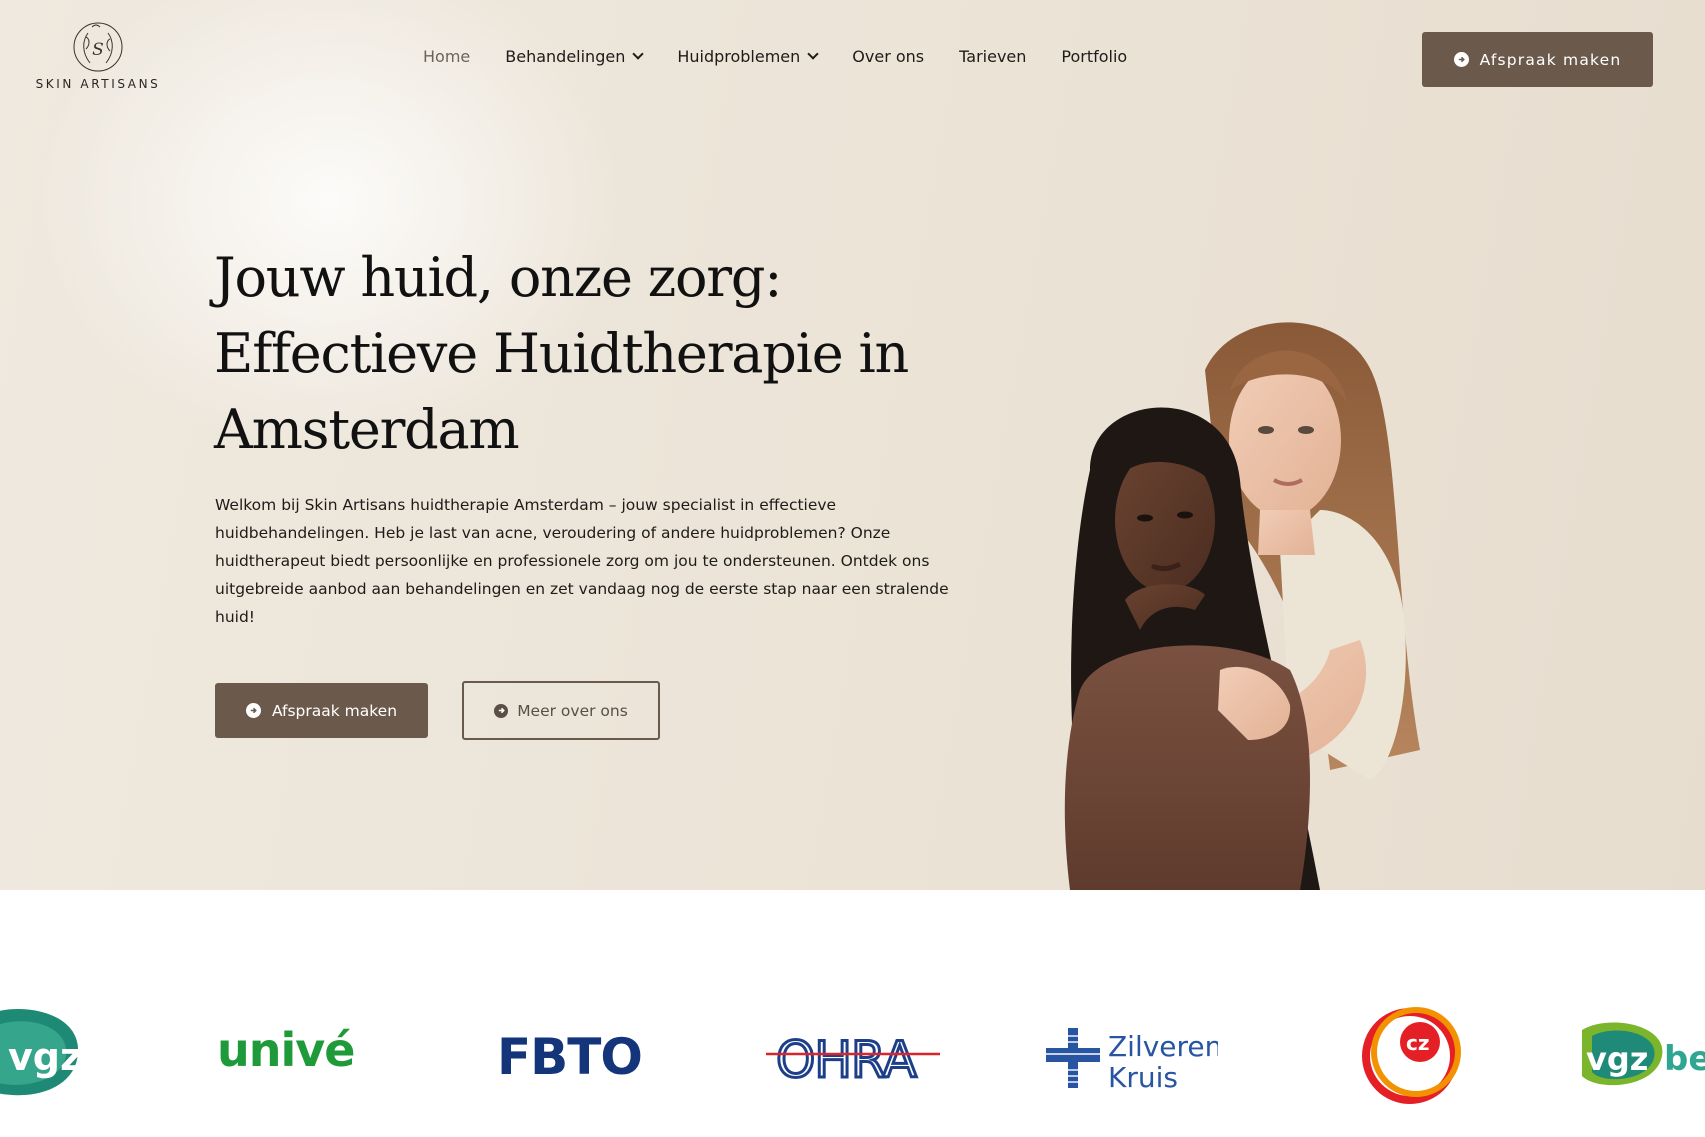 The width and height of the screenshot is (1705, 1137). Describe the element at coordinates (572, 710) in the screenshot. I see `about-us-button-label: Meer over ons` at that location.